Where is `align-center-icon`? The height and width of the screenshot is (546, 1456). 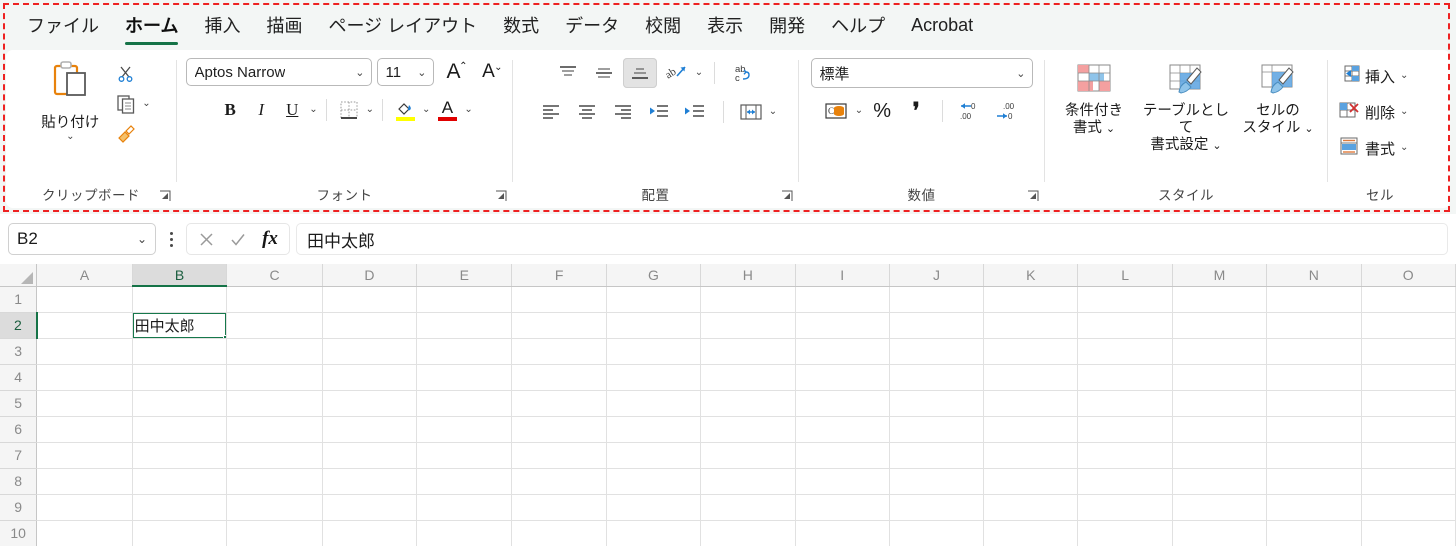 align-center-icon is located at coordinates (587, 112).